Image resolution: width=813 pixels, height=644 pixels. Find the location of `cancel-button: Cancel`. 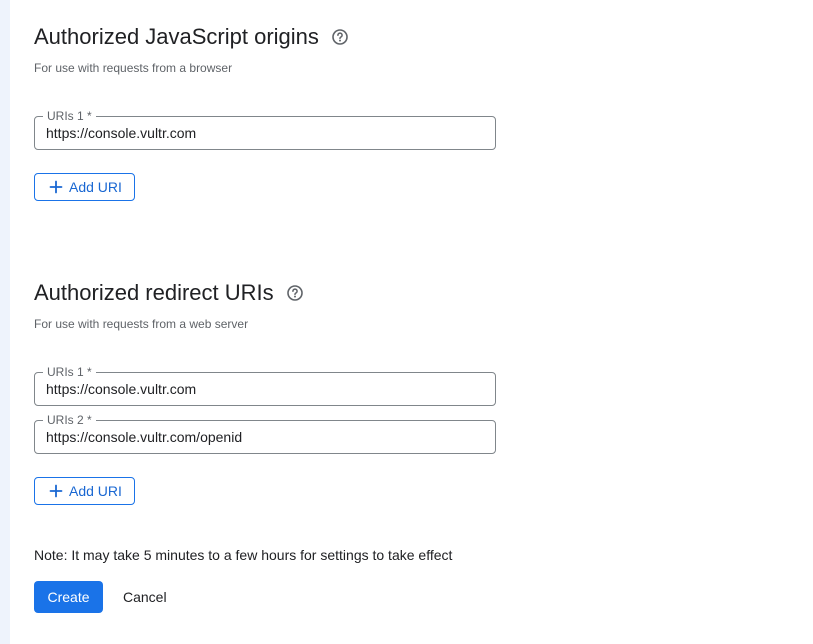

cancel-button: Cancel is located at coordinates (145, 597).